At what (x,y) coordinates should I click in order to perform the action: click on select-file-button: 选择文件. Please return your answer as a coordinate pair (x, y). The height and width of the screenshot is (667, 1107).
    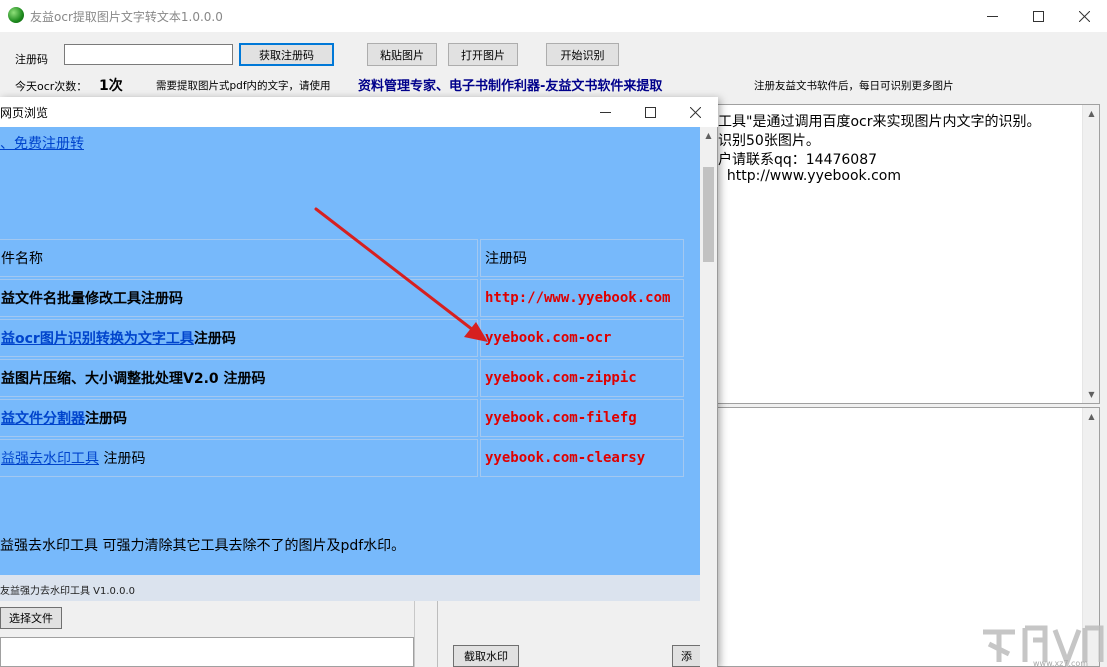
    Looking at the image, I should click on (31, 618).